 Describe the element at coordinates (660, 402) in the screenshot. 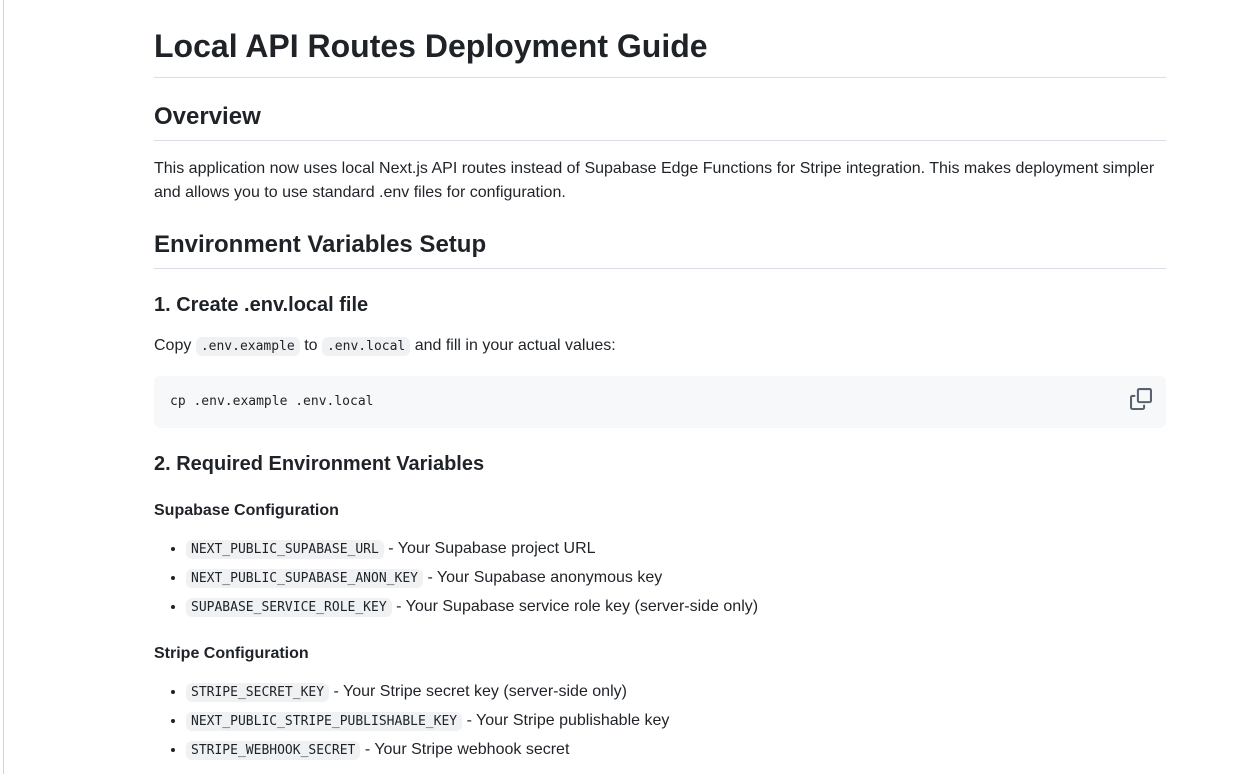

I see `command-code-block: cp .env.example .env.local` at that location.